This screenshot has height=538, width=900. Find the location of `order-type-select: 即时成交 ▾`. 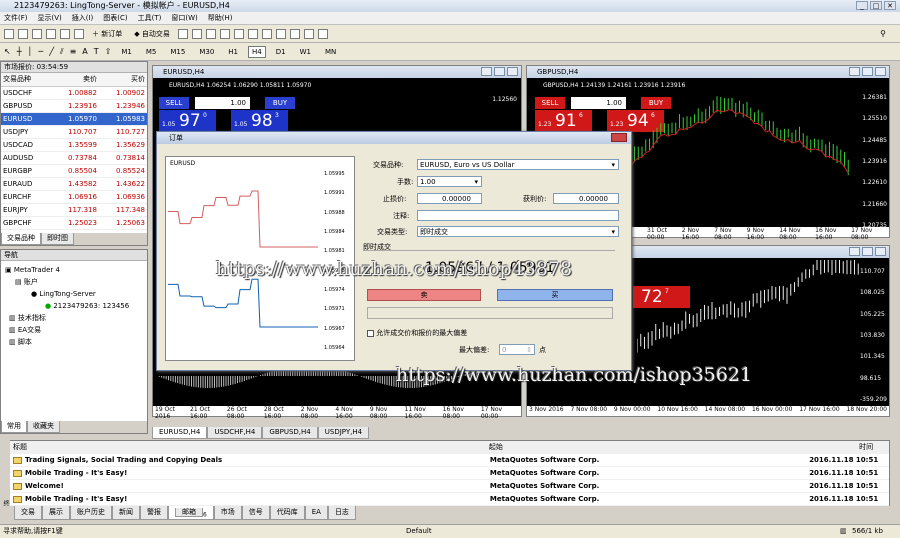

order-type-select: 即时成交 ▾ is located at coordinates (518, 231).